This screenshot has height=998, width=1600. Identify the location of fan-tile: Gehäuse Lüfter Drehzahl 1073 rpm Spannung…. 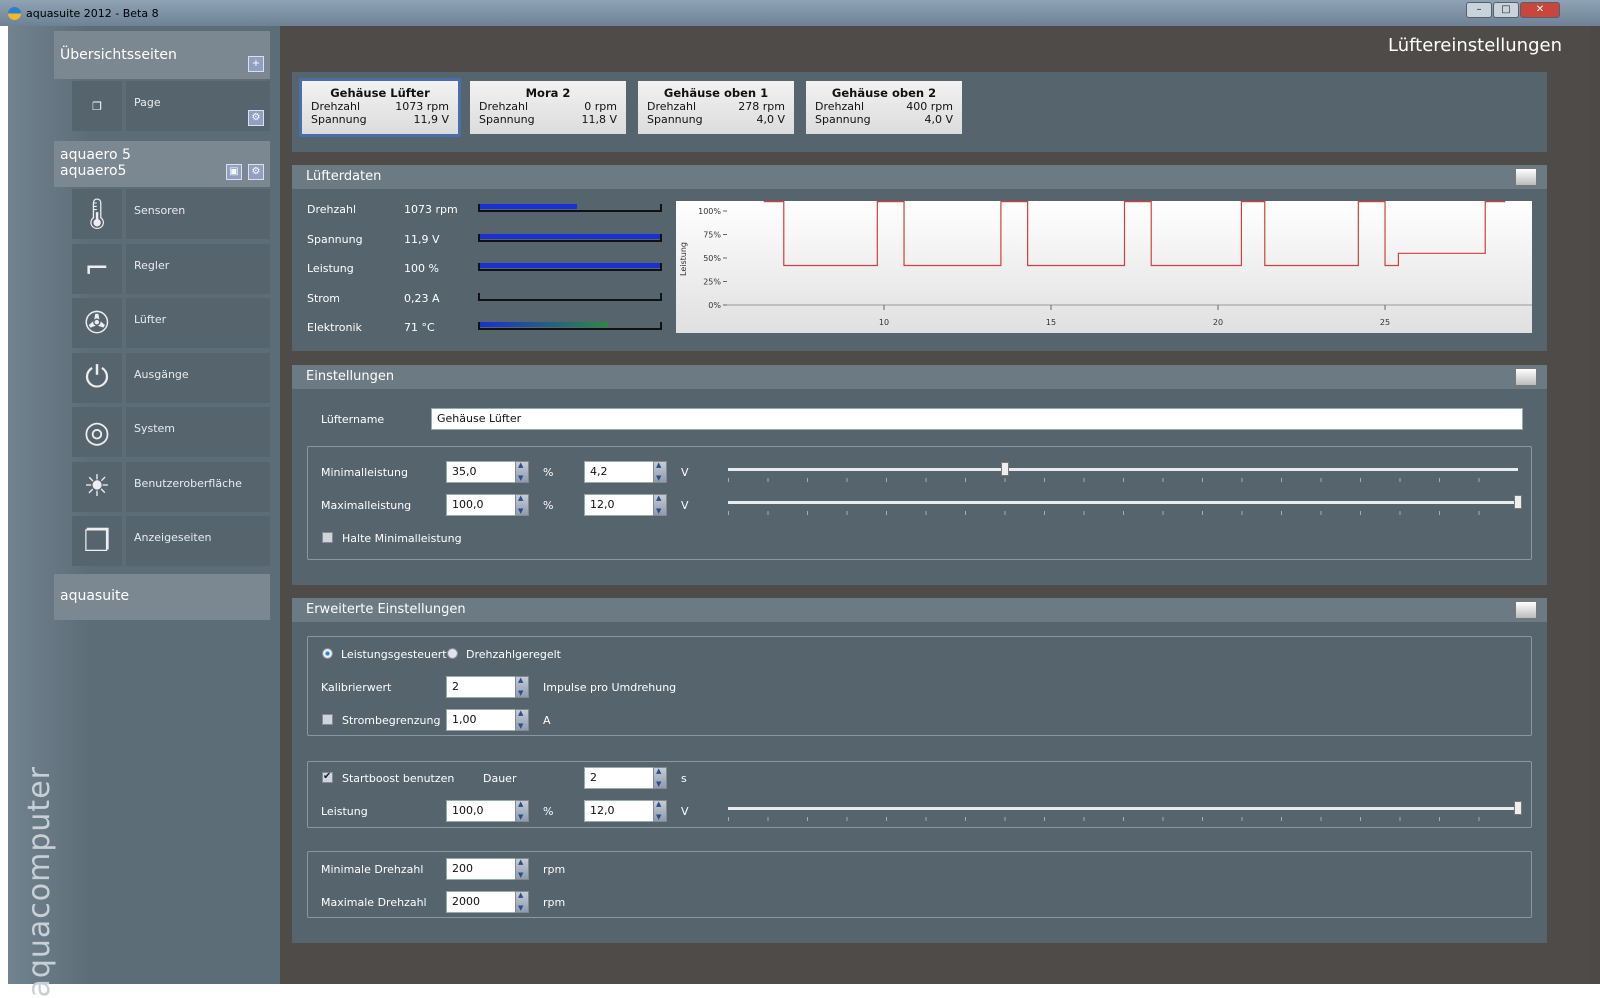
(380, 107).